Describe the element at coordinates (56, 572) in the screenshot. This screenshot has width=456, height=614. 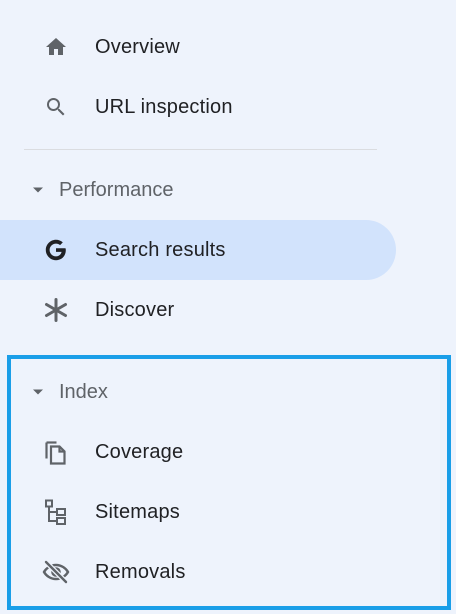
I see `visibility-off-icon` at that location.